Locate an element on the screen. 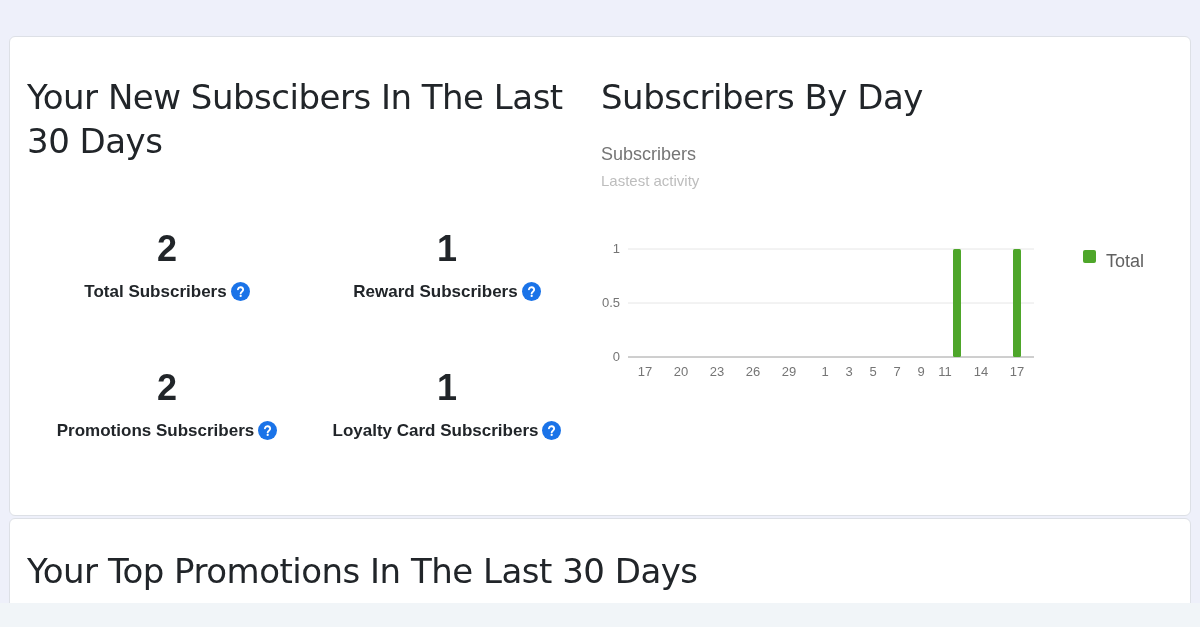 Image resolution: width=1200 pixels, height=627 pixels. y-tick-label: 0 is located at coordinates (616, 356).